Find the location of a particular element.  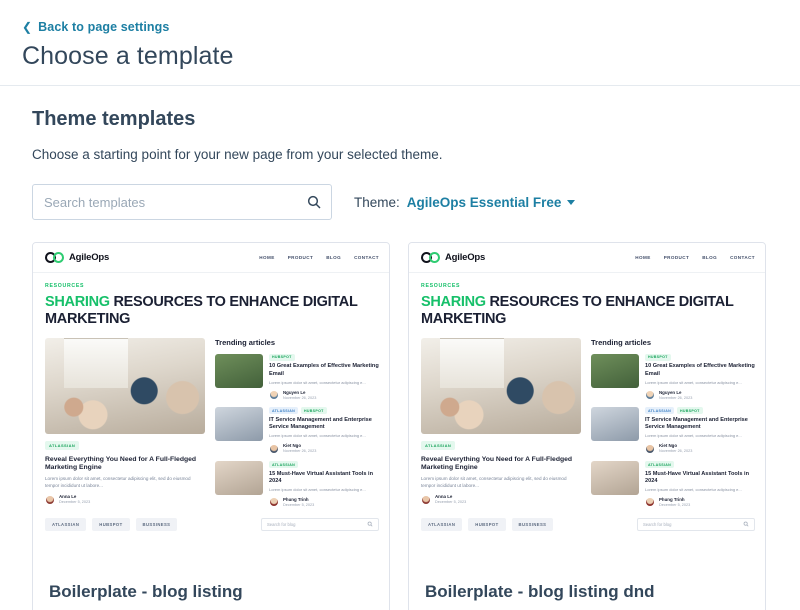

search-input is located at coordinates (182, 202).